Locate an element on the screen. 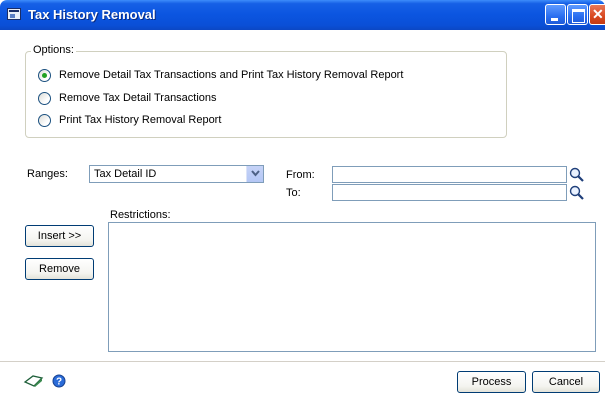 The height and width of the screenshot is (403, 605). window-title: Tax History Removal is located at coordinates (92, 14).